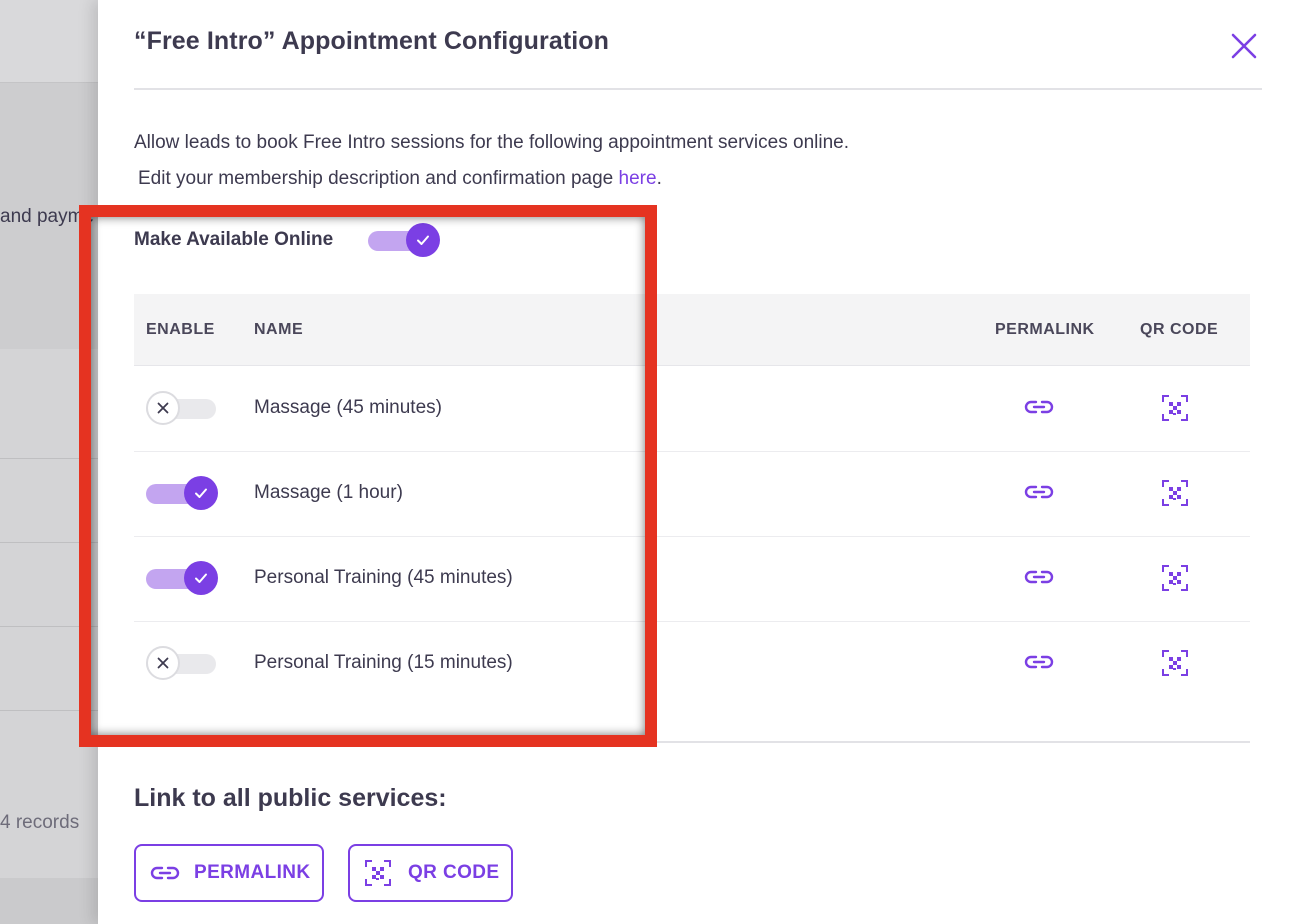 The image size is (1292, 924). What do you see at coordinates (1179, 329) in the screenshot?
I see `header-qr-code: QR CODE` at bounding box center [1179, 329].